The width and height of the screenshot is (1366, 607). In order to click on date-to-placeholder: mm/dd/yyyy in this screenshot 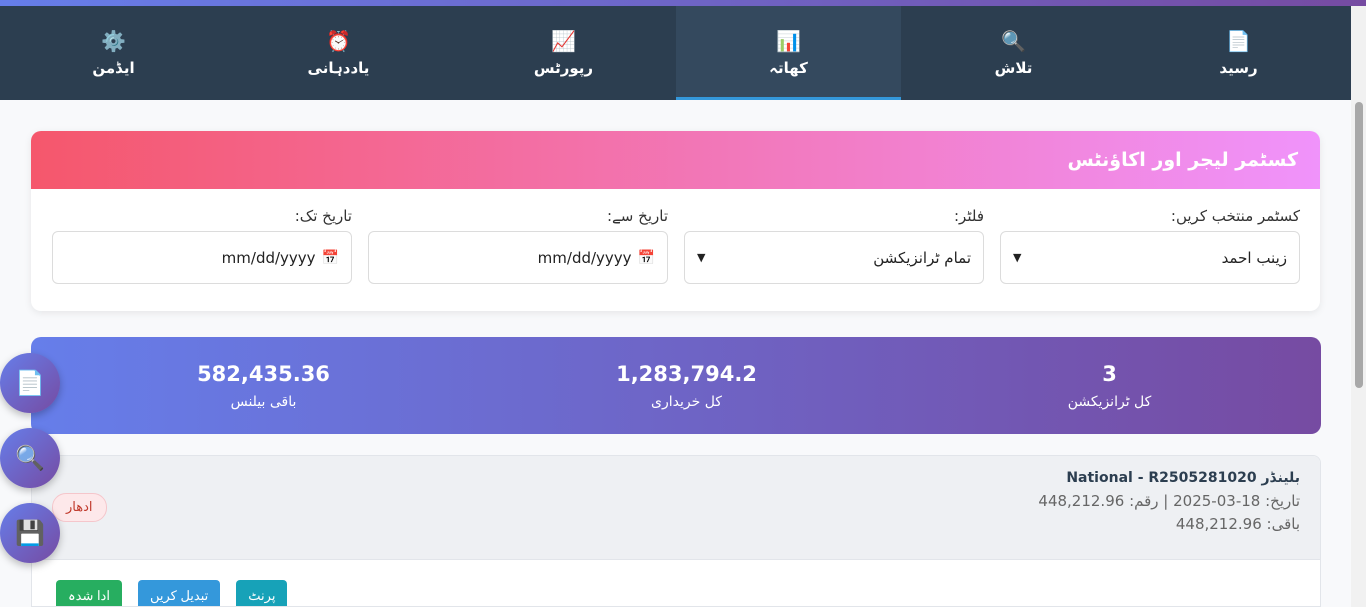, I will do `click(268, 257)`.